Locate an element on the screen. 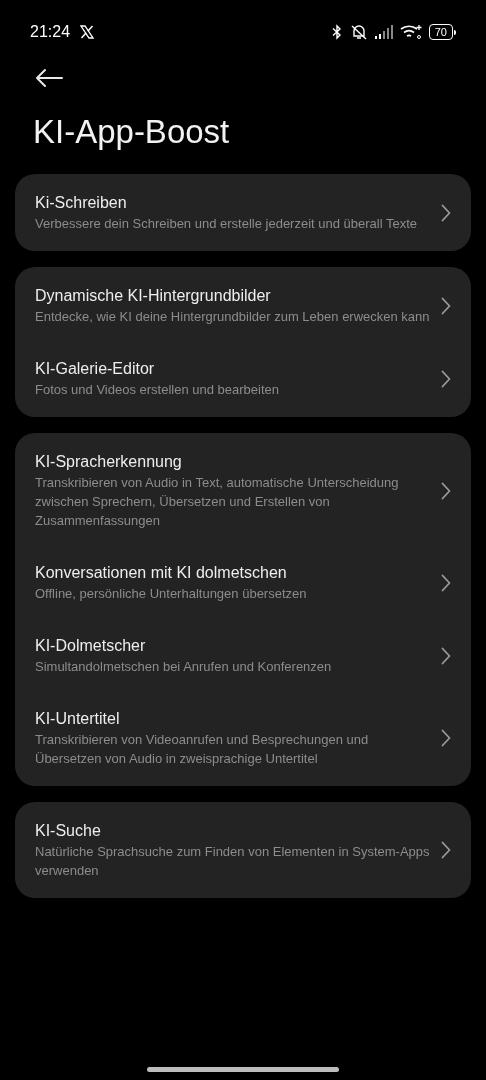 Image resolution: width=486 pixels, height=1080 pixels. item-description: Transkribieren von Videoanrufen und Besprechungen und Übersetzen von Audio in zweisprachige Untertitel is located at coordinates (202, 749).